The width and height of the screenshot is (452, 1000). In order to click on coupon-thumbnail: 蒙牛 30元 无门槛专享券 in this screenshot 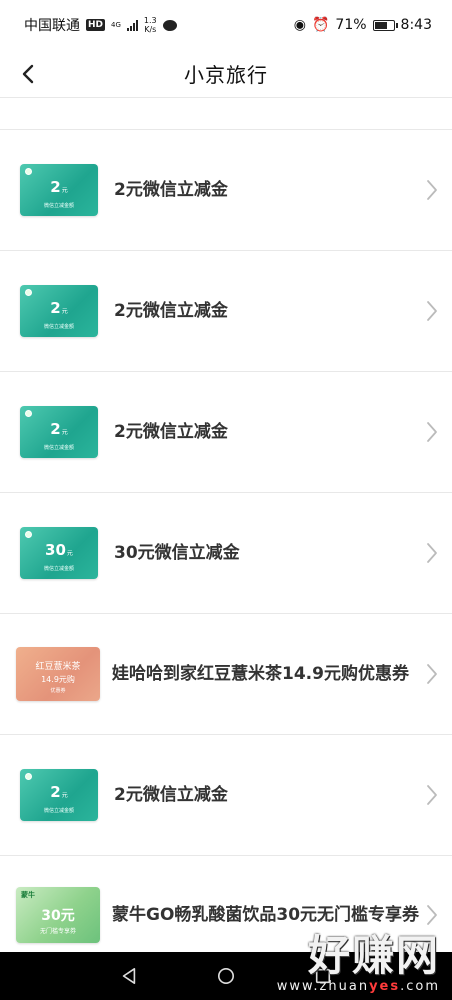, I will do `click(58, 914)`.